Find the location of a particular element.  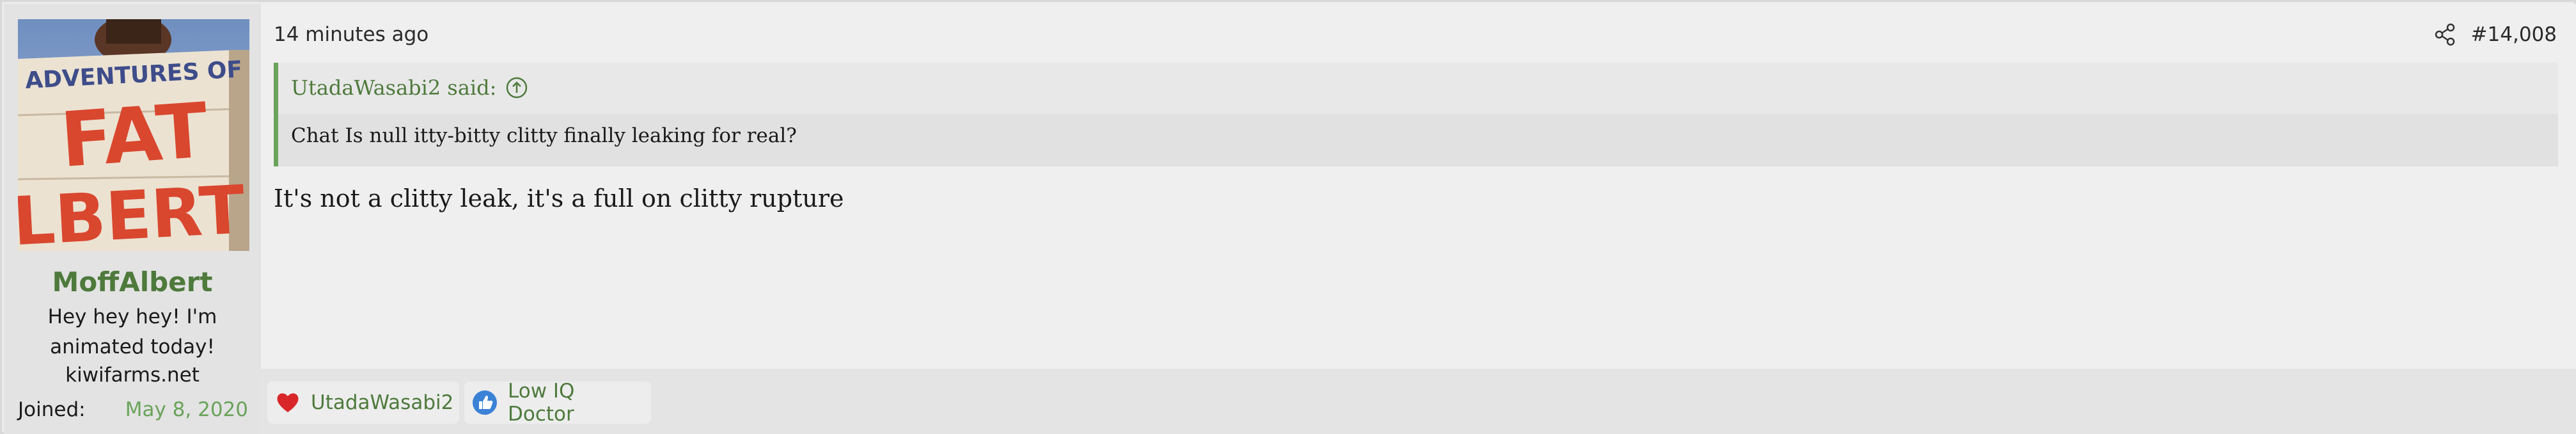

thumbs-up-icon is located at coordinates (485, 402).